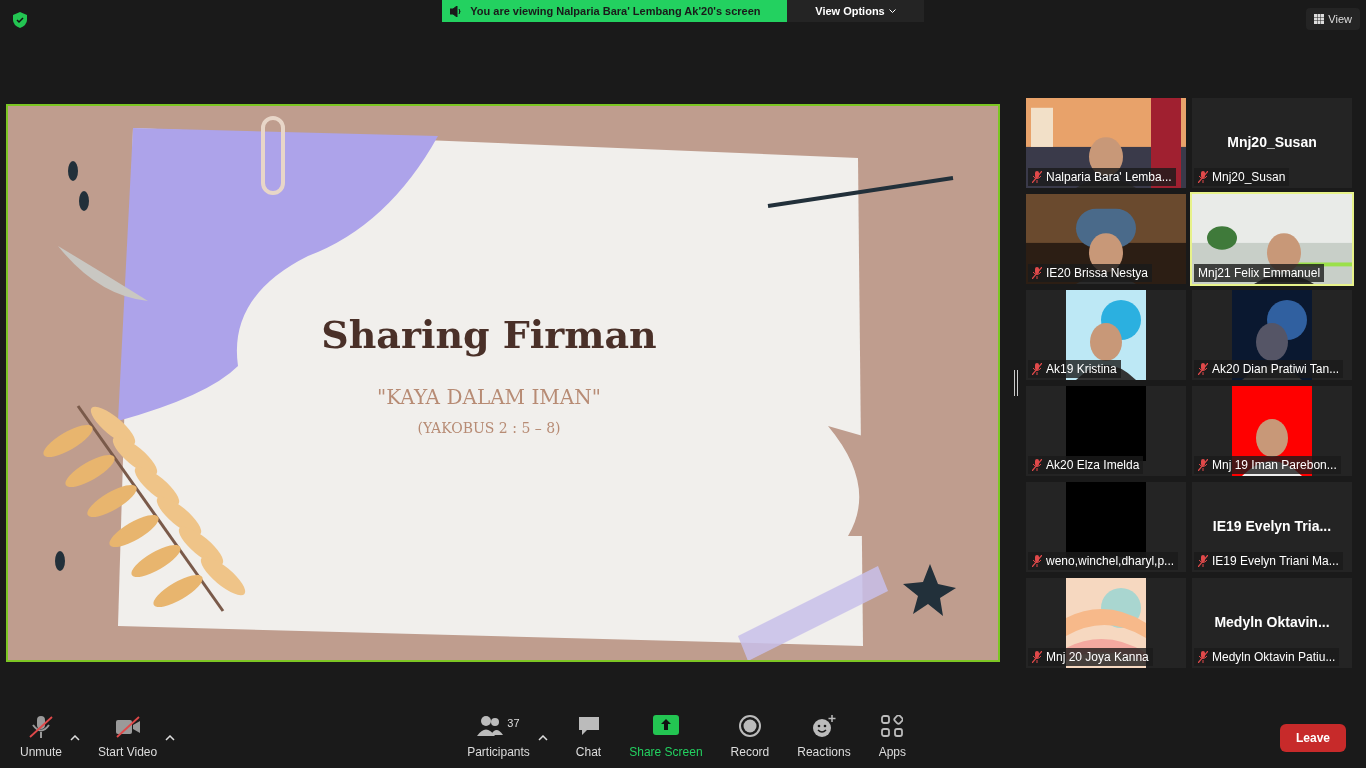 The height and width of the screenshot is (768, 1366). I want to click on people-icon, so click(490, 726).